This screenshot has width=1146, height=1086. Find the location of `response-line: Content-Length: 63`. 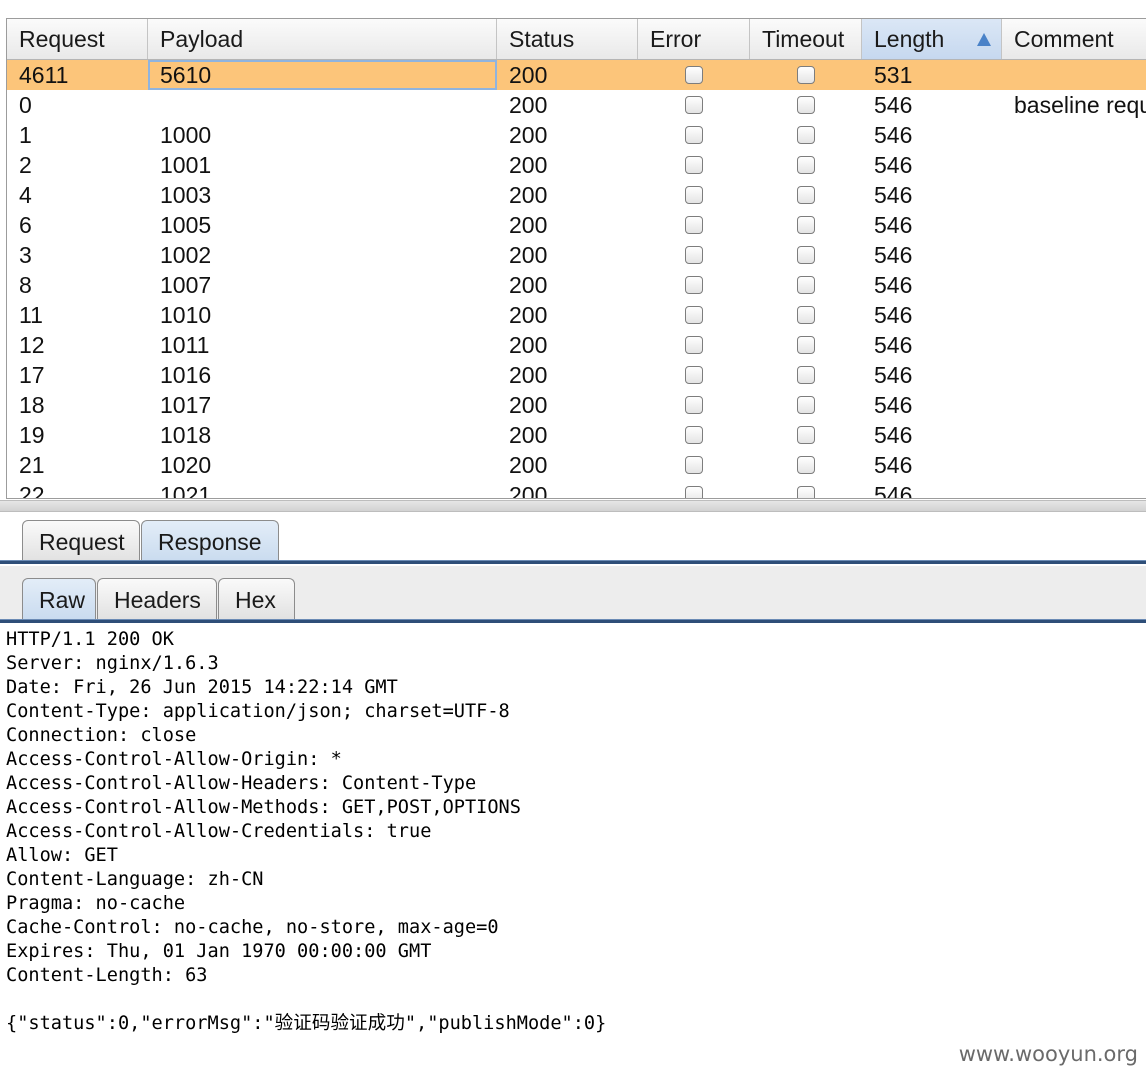

response-line: Content-Length: 63 is located at coordinates (107, 975).